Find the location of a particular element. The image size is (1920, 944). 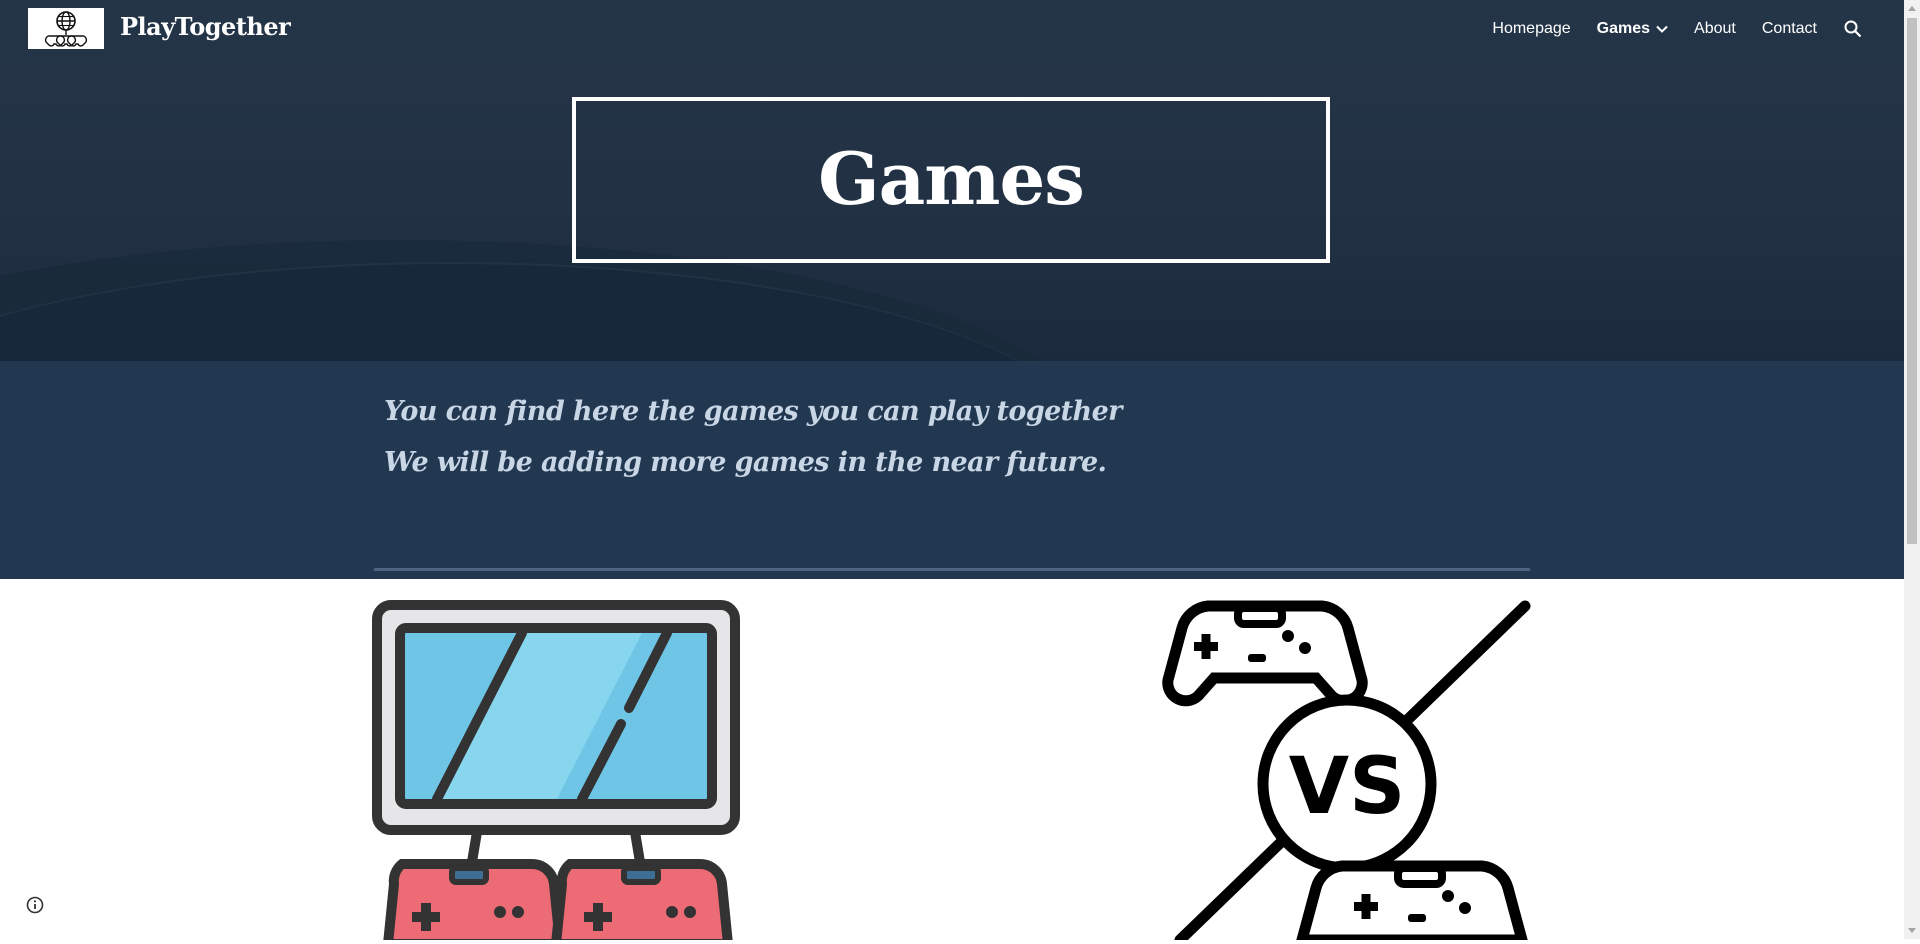

nav-item-label: Homepage is located at coordinates (1531, 28).